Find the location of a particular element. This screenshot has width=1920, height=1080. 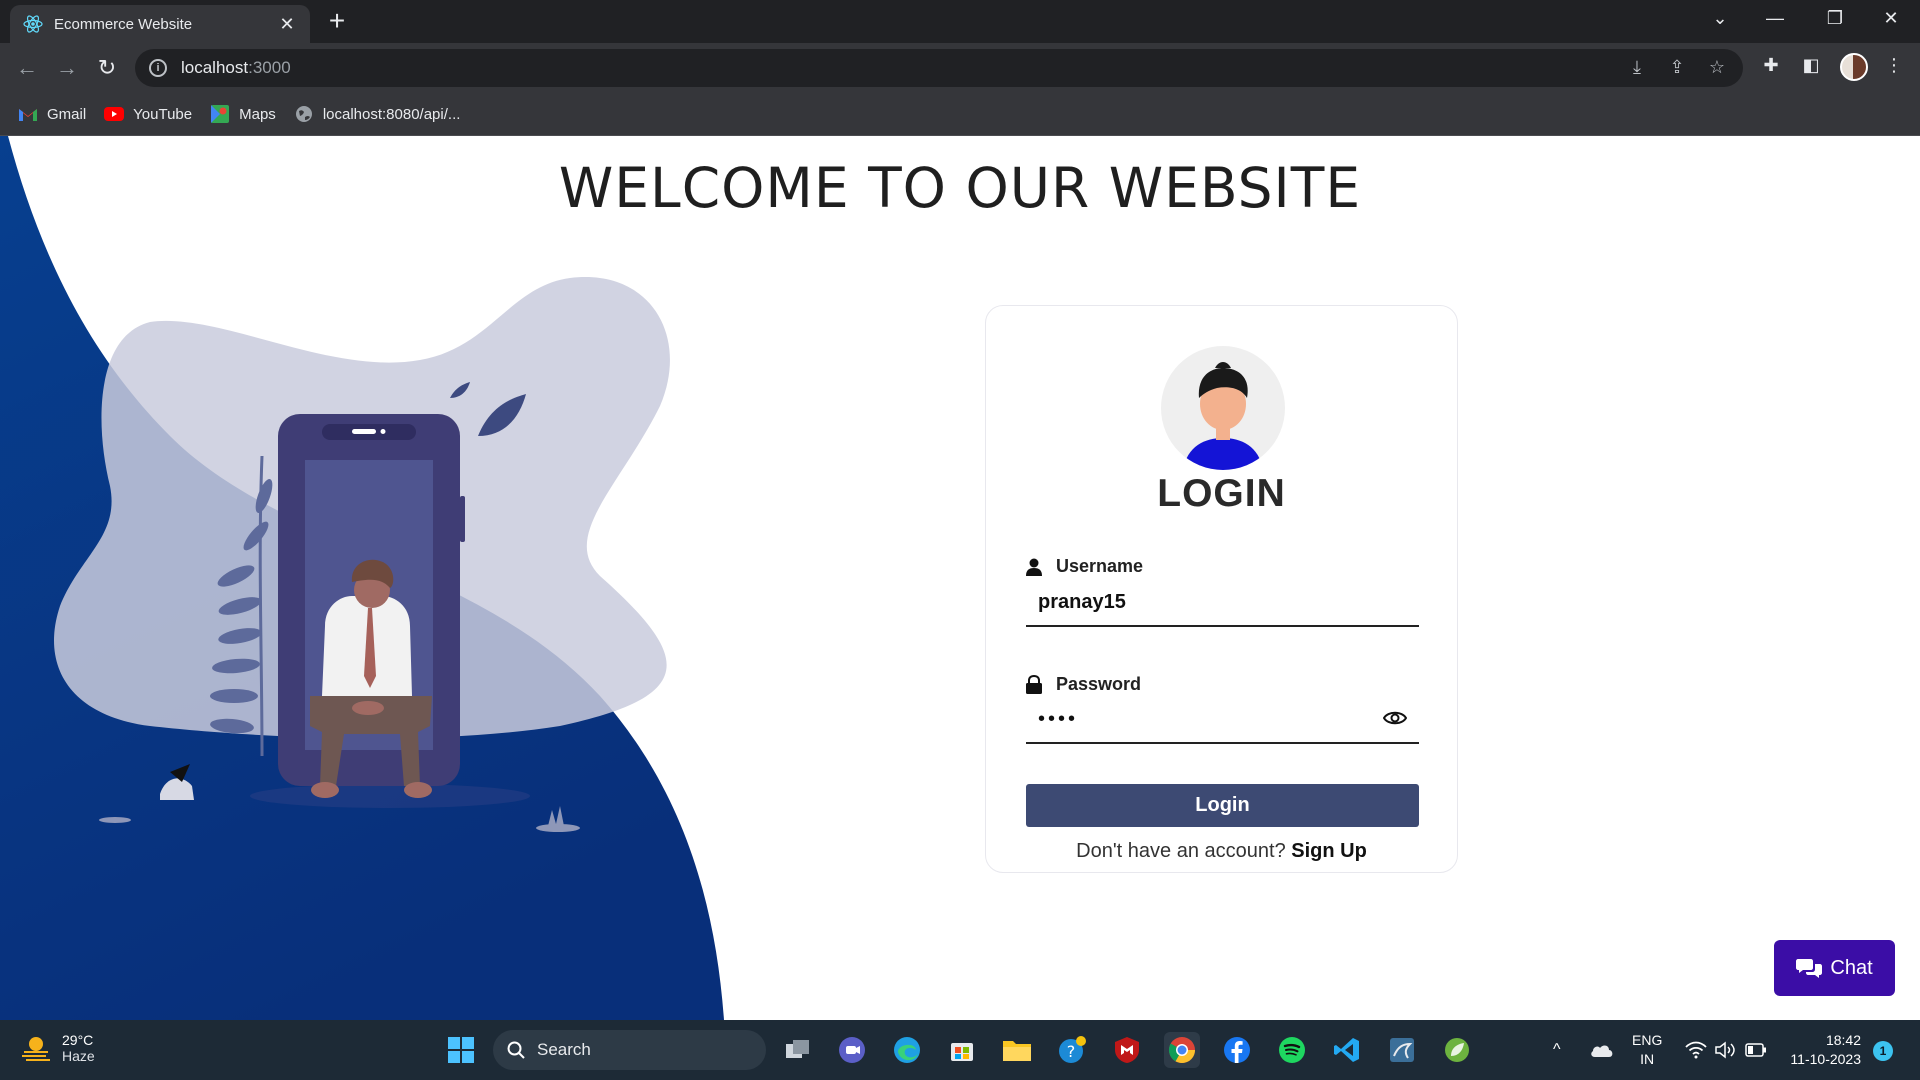

edge-browser-icon is located at coordinates (907, 1050).